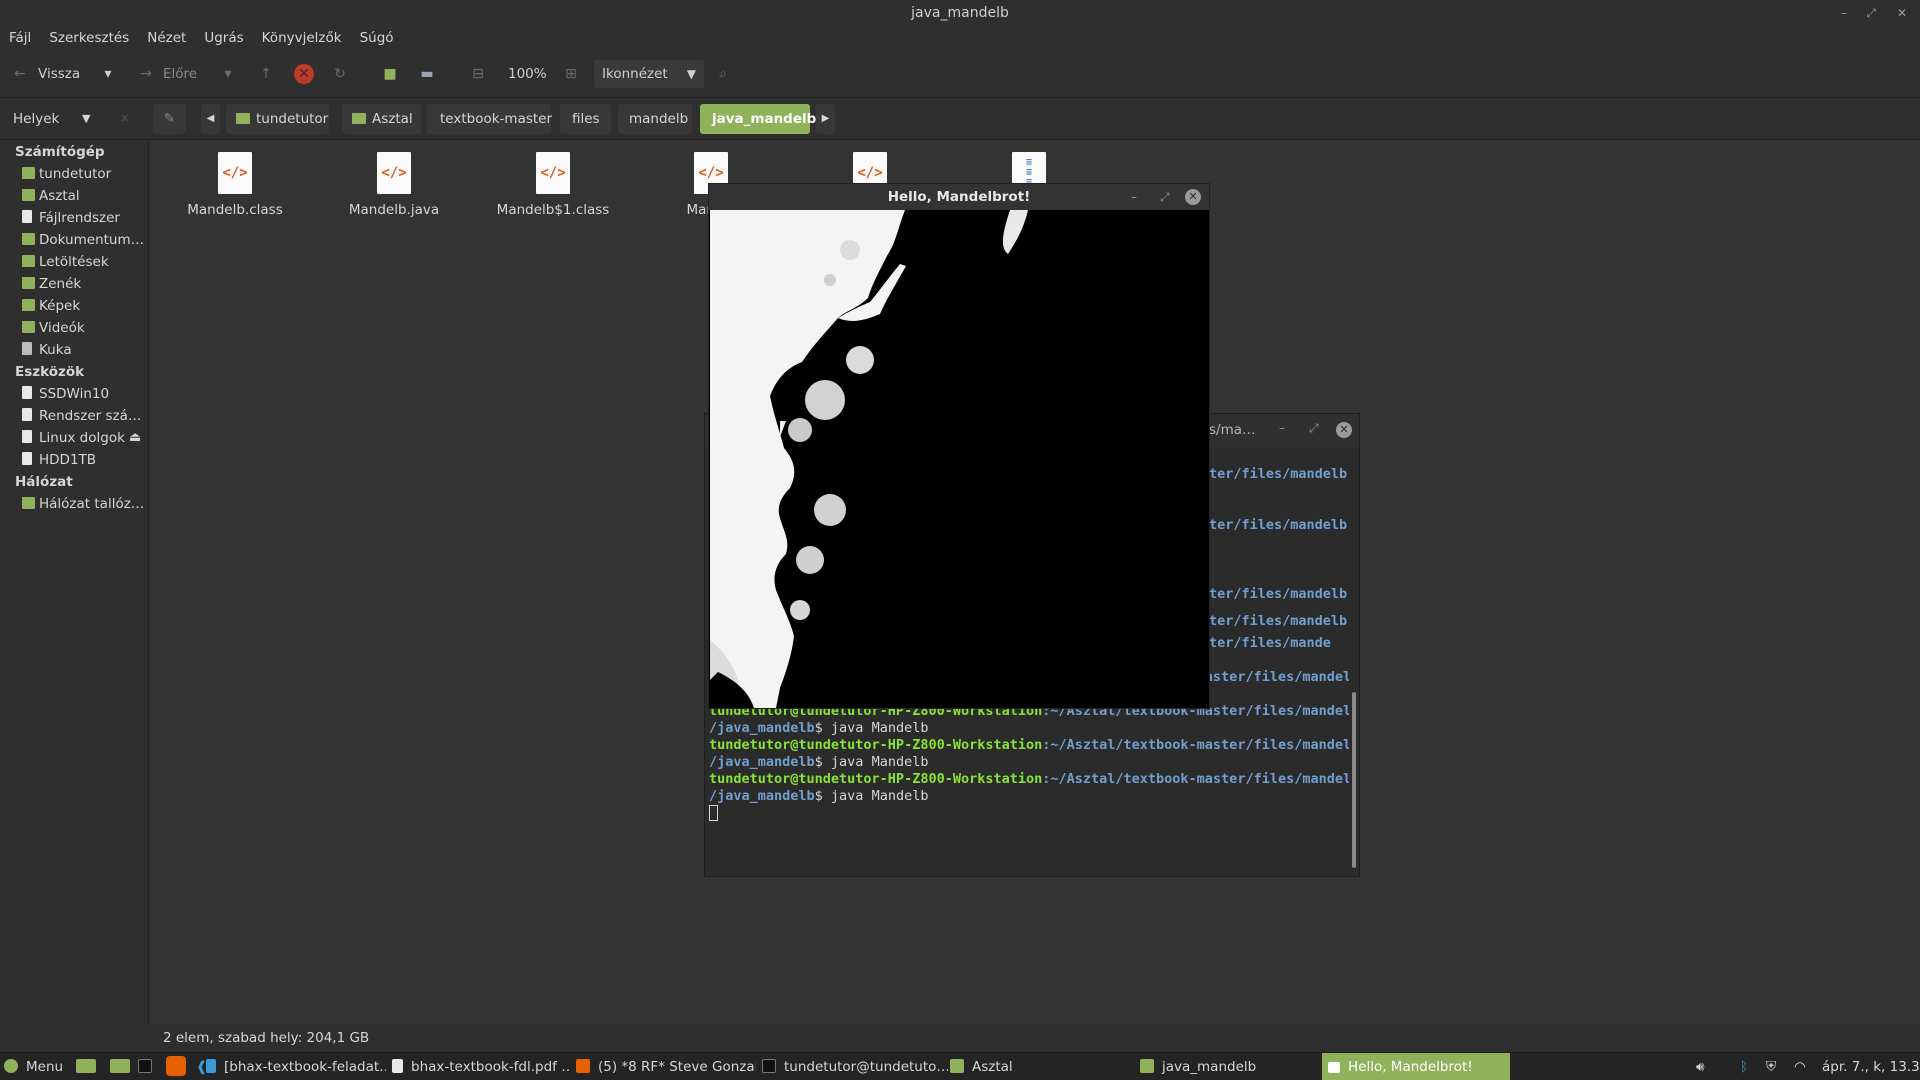 This screenshot has height=1080, width=1920. What do you see at coordinates (585, 119) in the screenshot?
I see `breadcrumb-files: files` at bounding box center [585, 119].